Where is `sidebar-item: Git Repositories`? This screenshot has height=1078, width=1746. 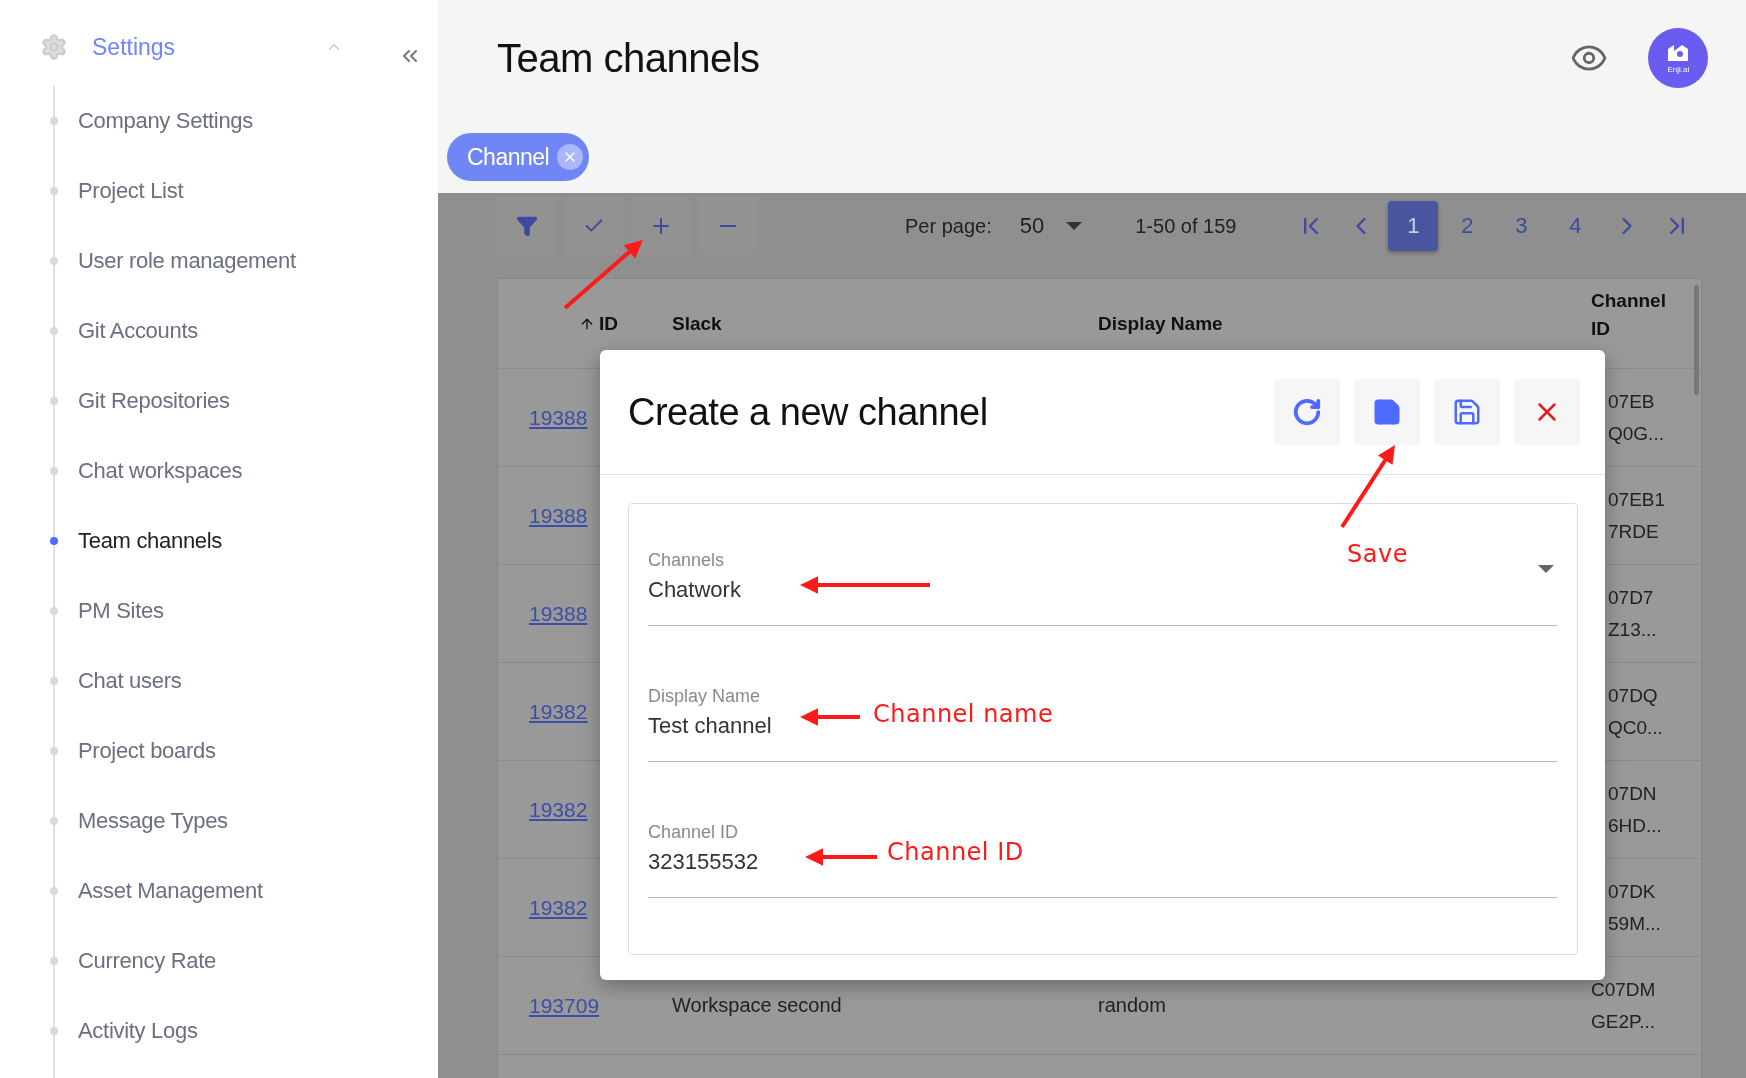
sidebar-item: Git Repositories is located at coordinates (139, 401).